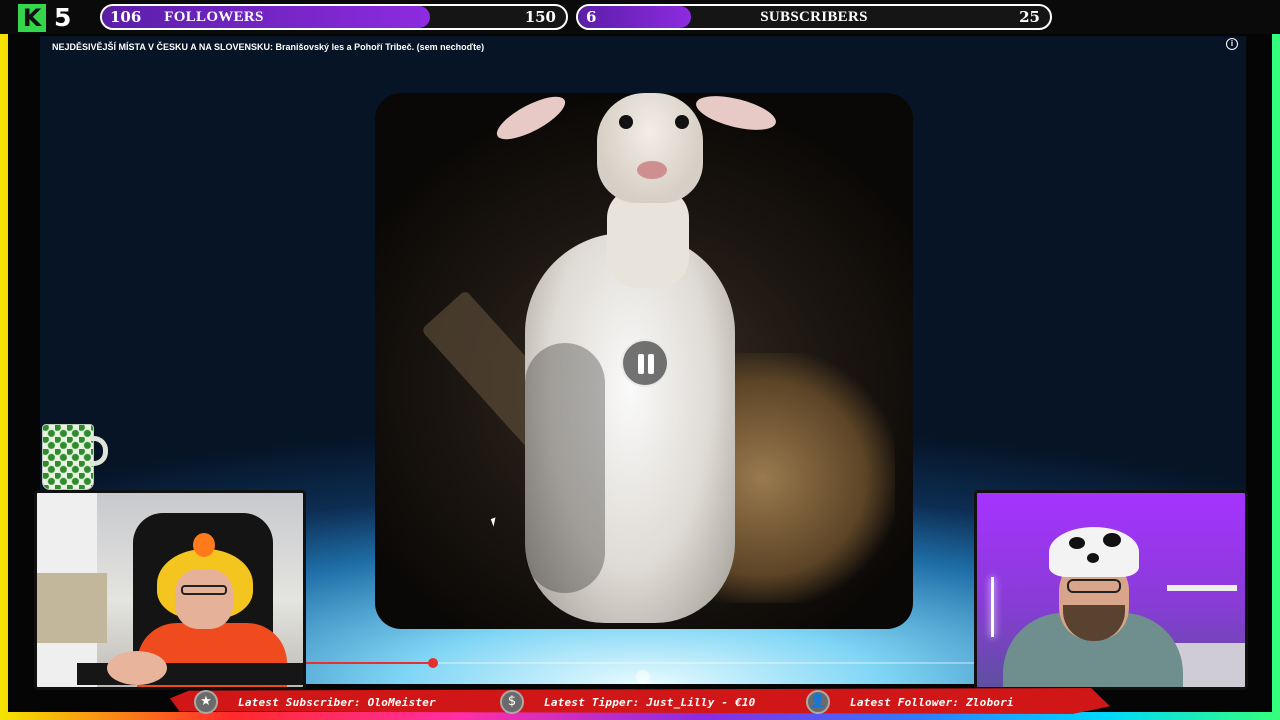 The image size is (1280, 720). What do you see at coordinates (540, 17) in the screenshot?
I see `followers-max: 150` at bounding box center [540, 17].